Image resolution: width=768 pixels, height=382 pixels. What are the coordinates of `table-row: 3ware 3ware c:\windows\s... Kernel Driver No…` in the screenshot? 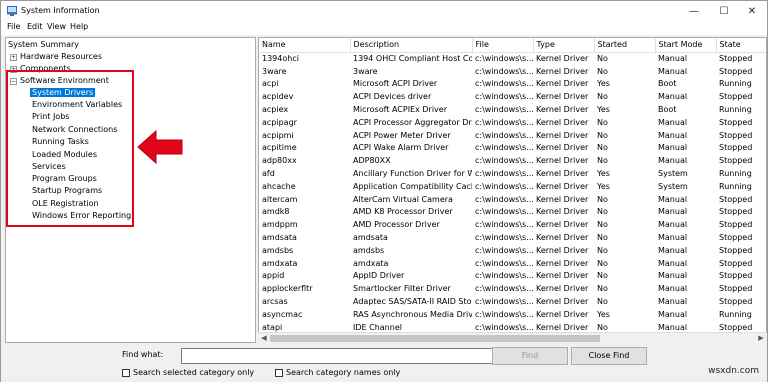 It's located at (512, 71).